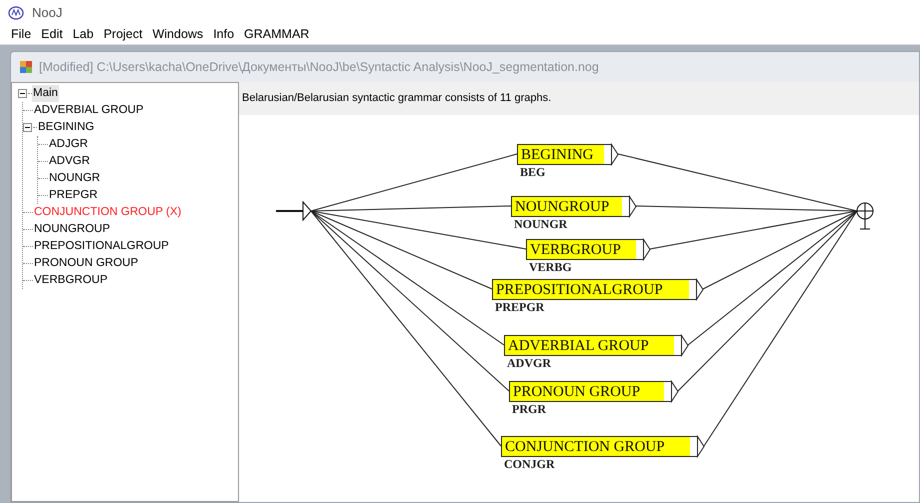 The height and width of the screenshot is (503, 920). What do you see at coordinates (75, 179) in the screenshot?
I see `tree-item: NOUNGR` at bounding box center [75, 179].